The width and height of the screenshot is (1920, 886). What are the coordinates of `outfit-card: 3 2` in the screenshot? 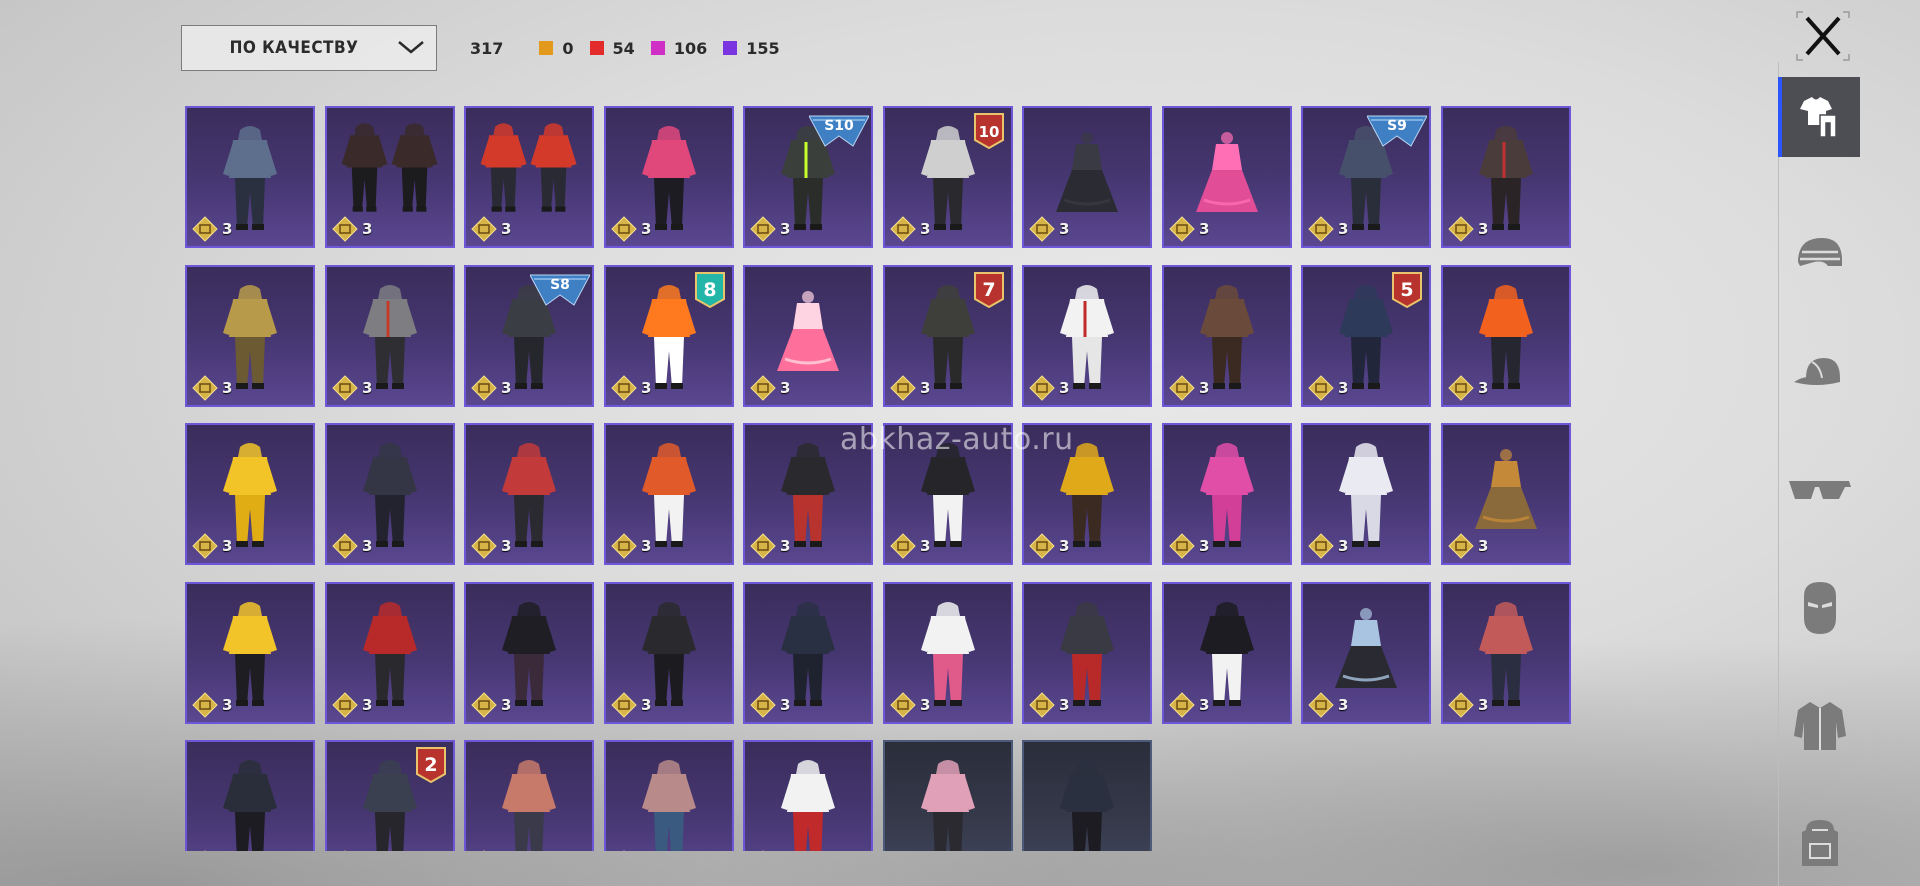 It's located at (390, 795).